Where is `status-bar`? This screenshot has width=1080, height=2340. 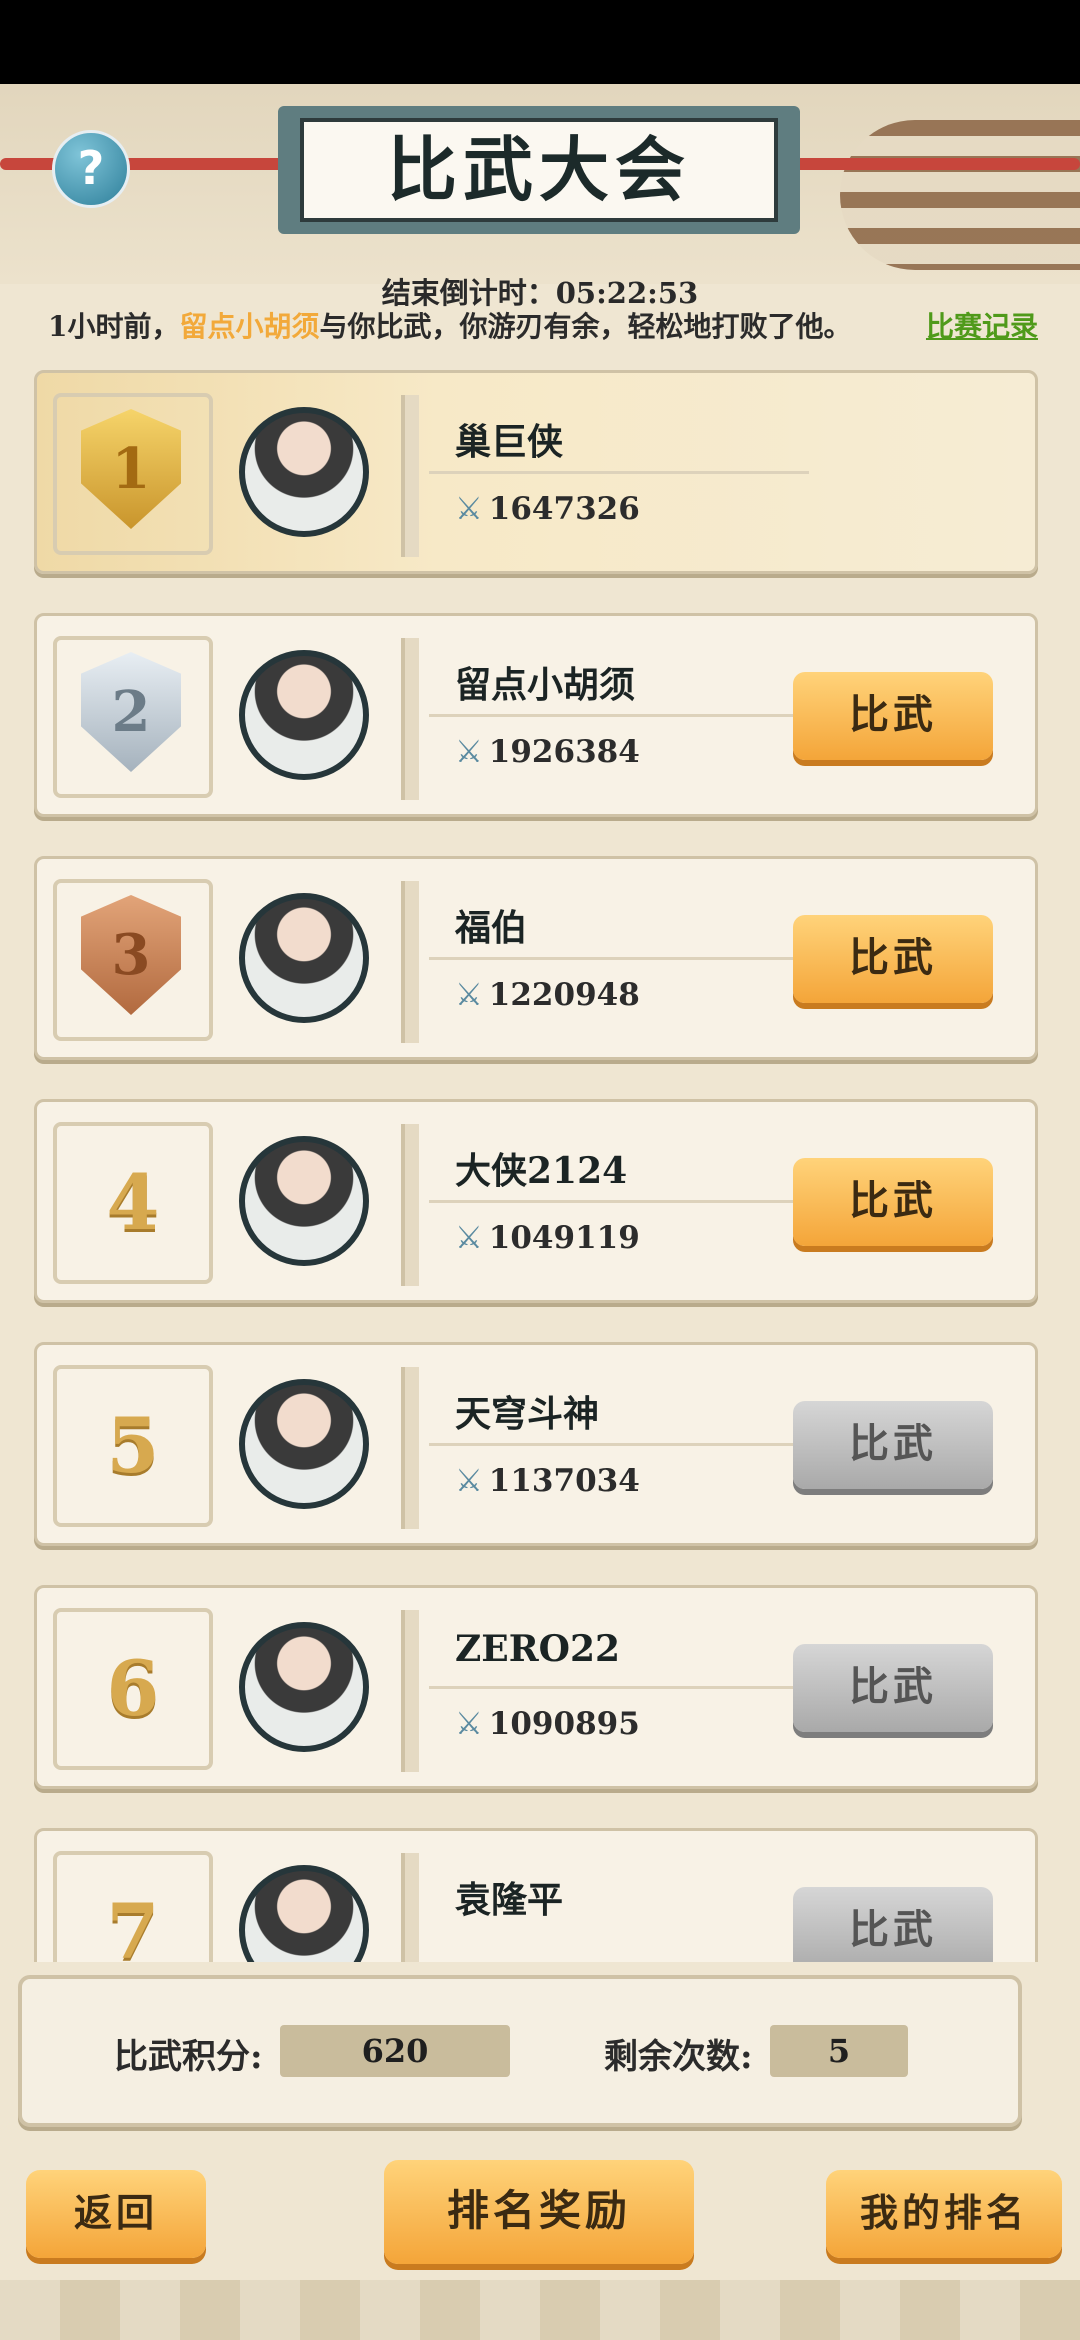
status-bar is located at coordinates (540, 42).